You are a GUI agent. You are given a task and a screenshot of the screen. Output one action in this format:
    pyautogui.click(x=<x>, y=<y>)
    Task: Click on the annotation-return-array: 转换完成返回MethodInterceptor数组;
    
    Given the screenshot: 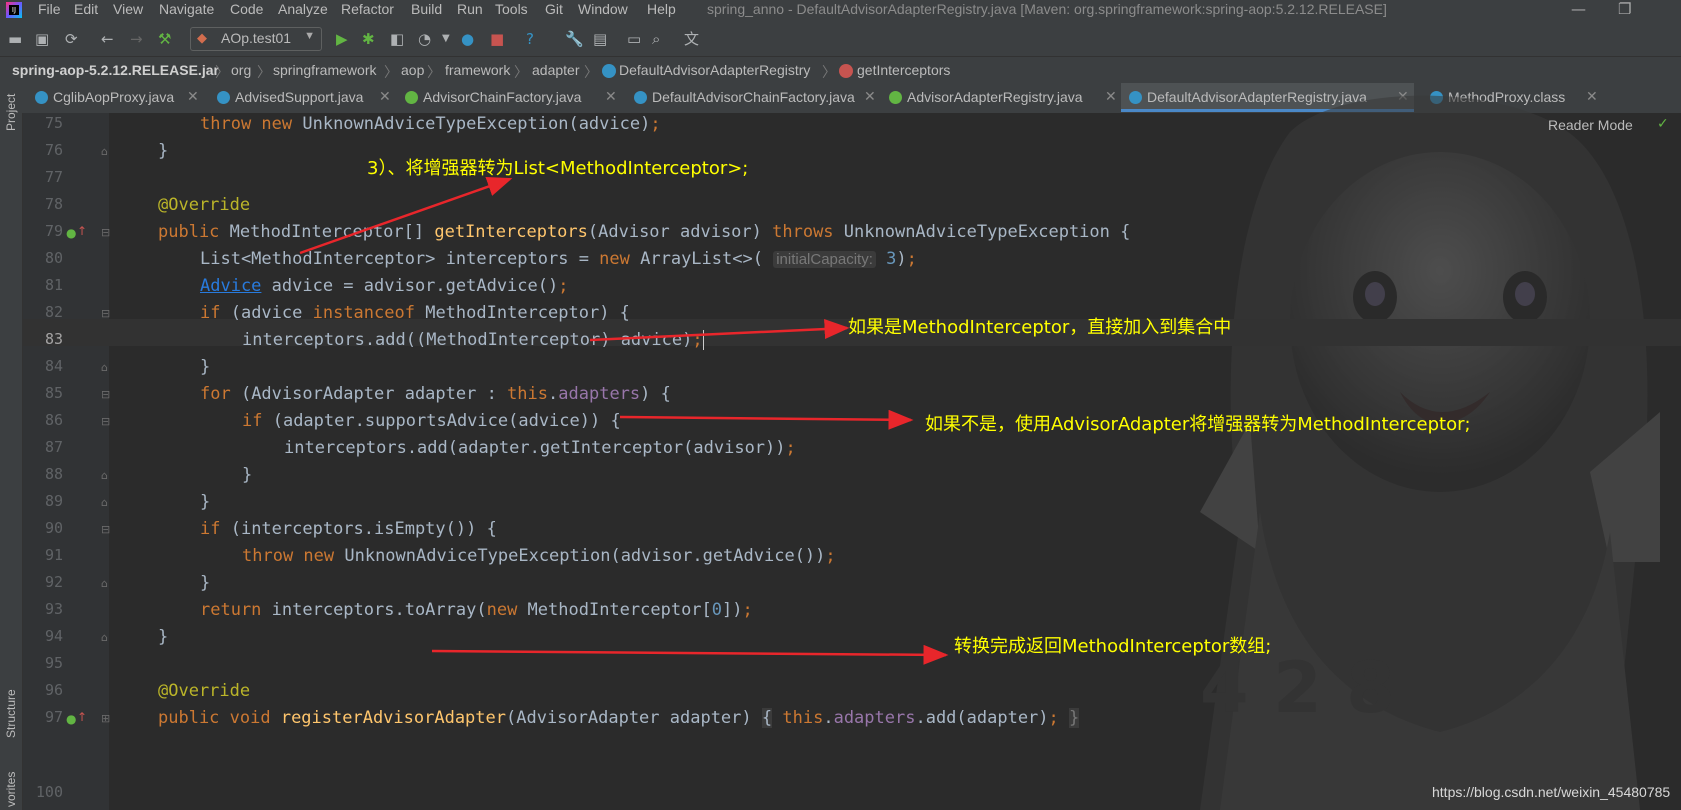 What is the action you would take?
    pyautogui.click(x=1113, y=646)
    